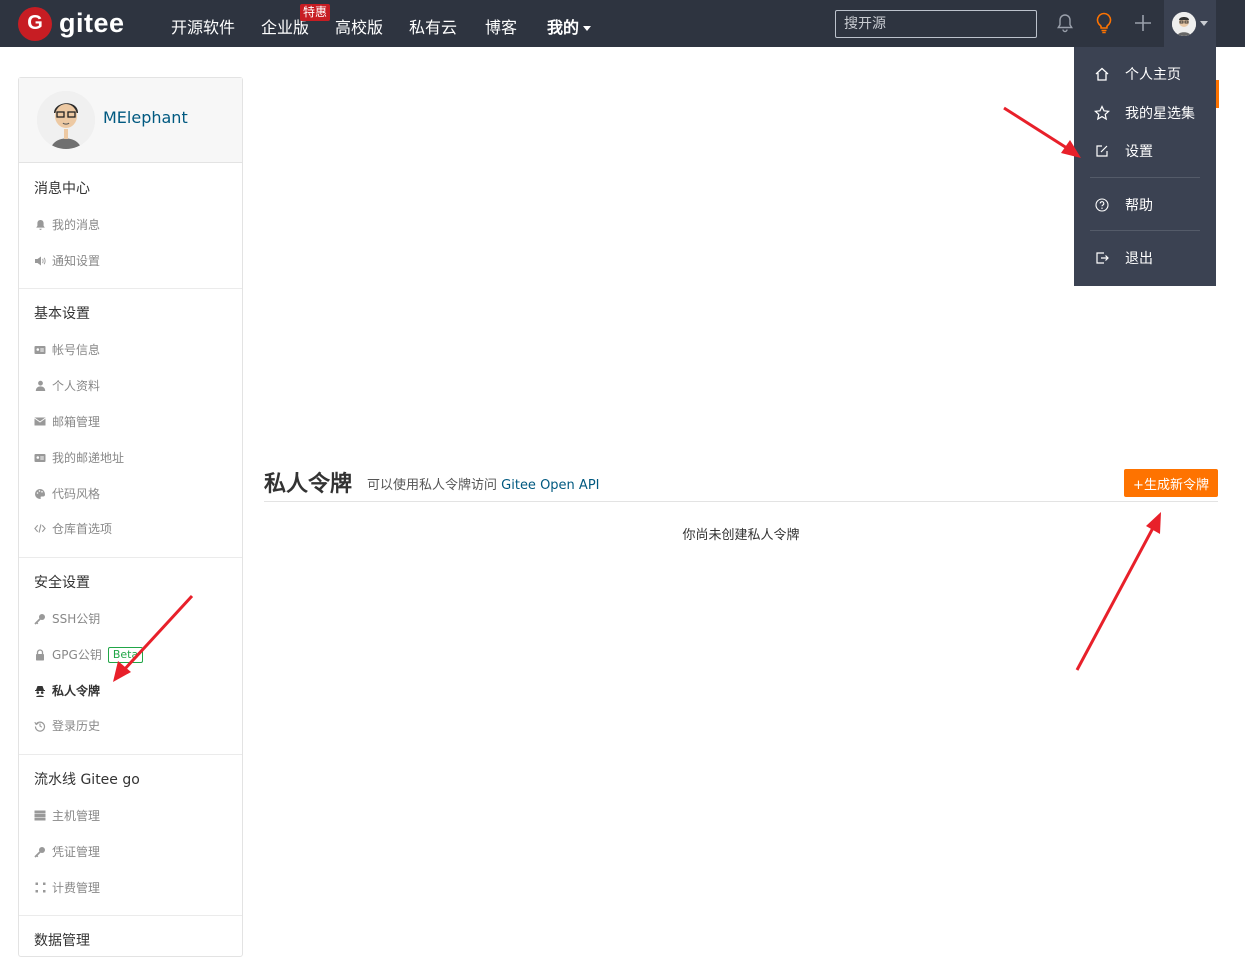 The width and height of the screenshot is (1245, 957). Describe the element at coordinates (40, 261) in the screenshot. I see `speaker-icon` at that location.